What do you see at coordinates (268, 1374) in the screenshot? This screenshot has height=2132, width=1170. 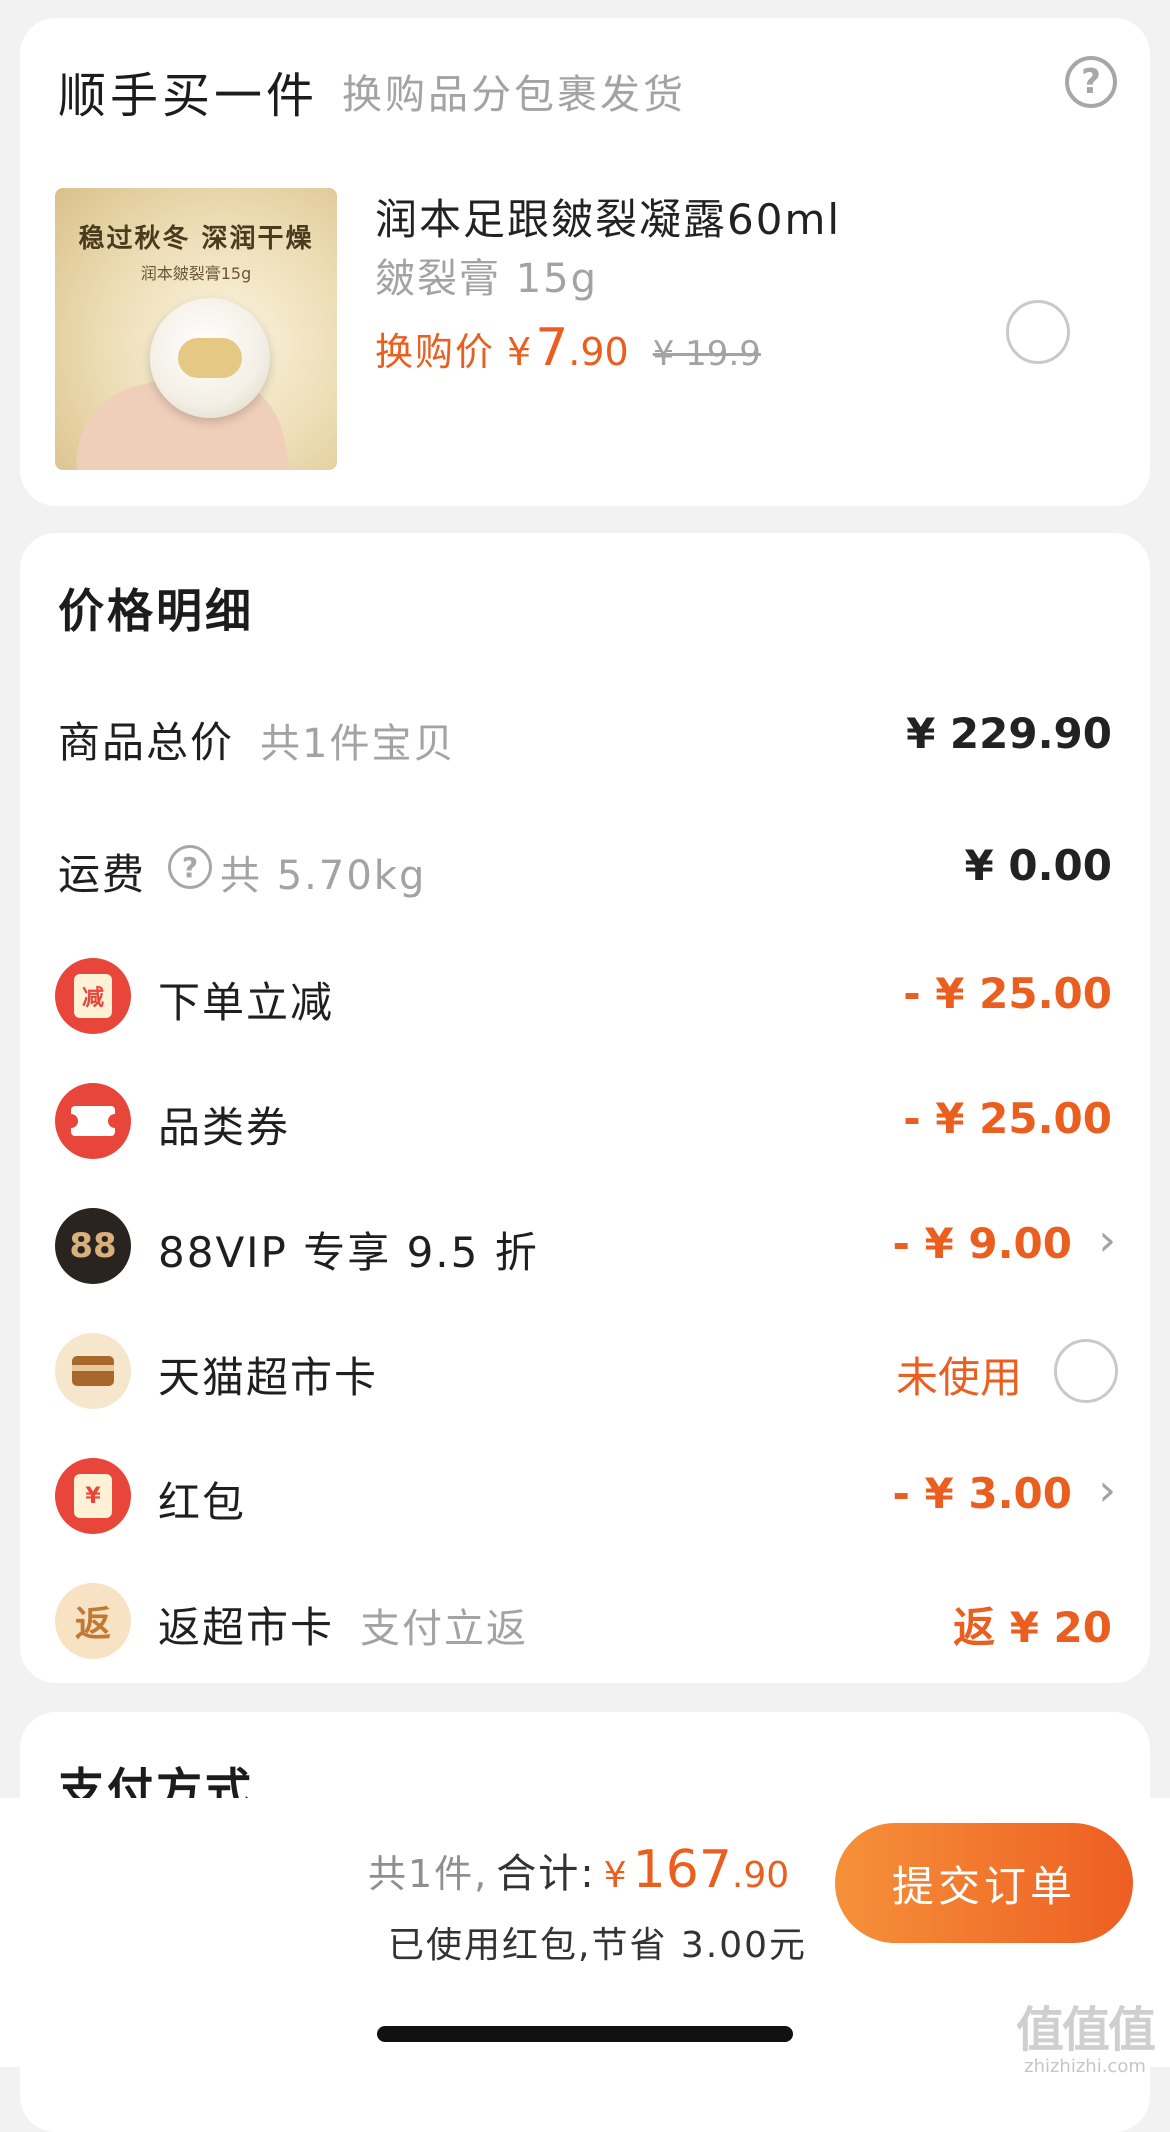 I see `supermarket-card-label: 天猫超市卡` at bounding box center [268, 1374].